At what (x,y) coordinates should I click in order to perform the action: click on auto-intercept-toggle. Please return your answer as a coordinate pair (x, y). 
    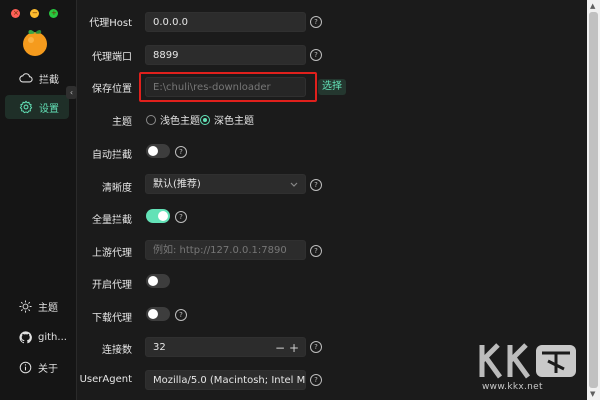
    Looking at the image, I should click on (158, 151).